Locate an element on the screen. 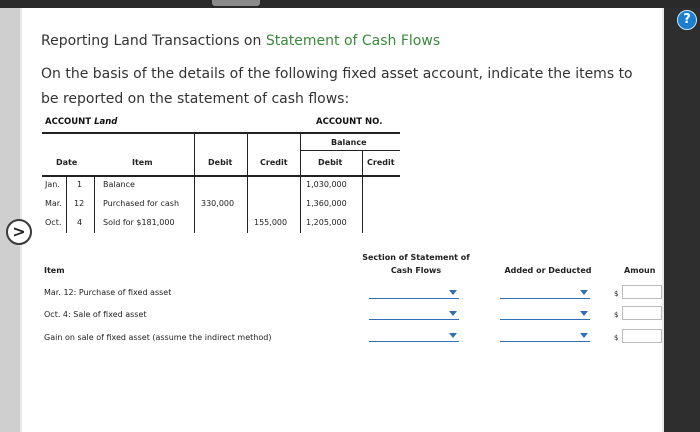  row-debit: 330,000 is located at coordinates (218, 203).